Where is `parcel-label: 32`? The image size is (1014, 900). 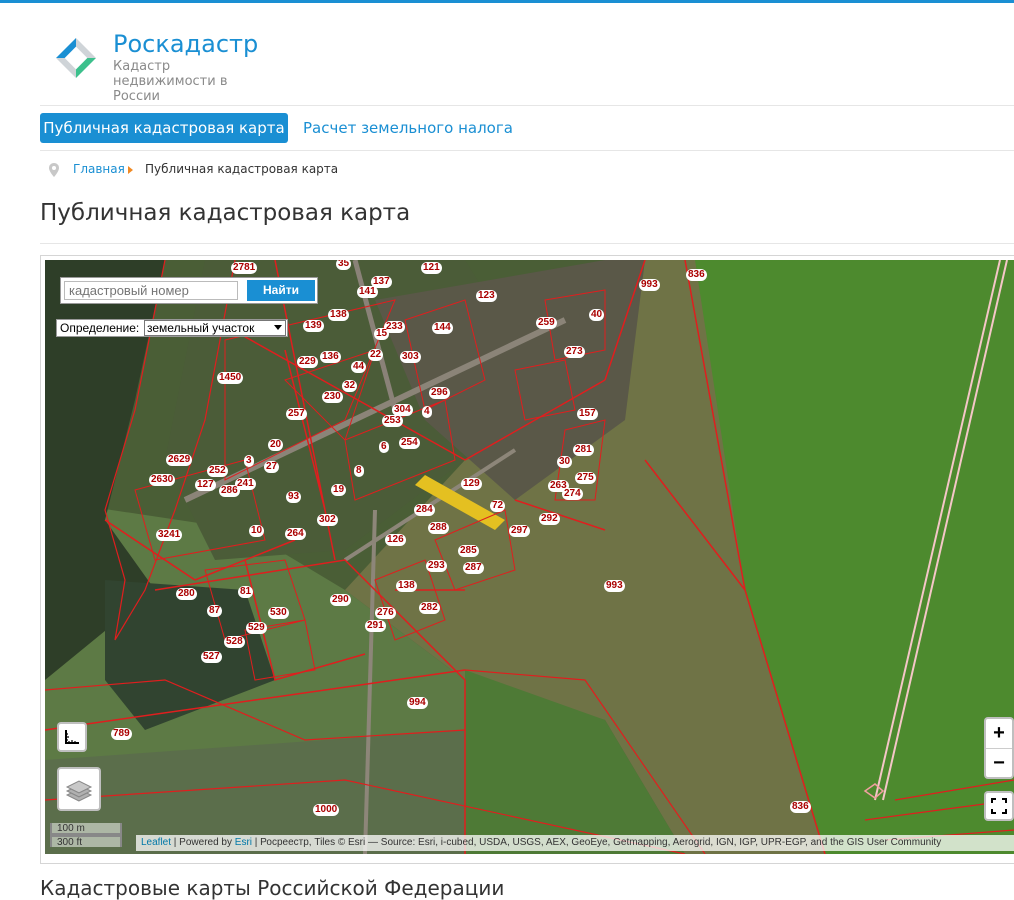 parcel-label: 32 is located at coordinates (350, 386).